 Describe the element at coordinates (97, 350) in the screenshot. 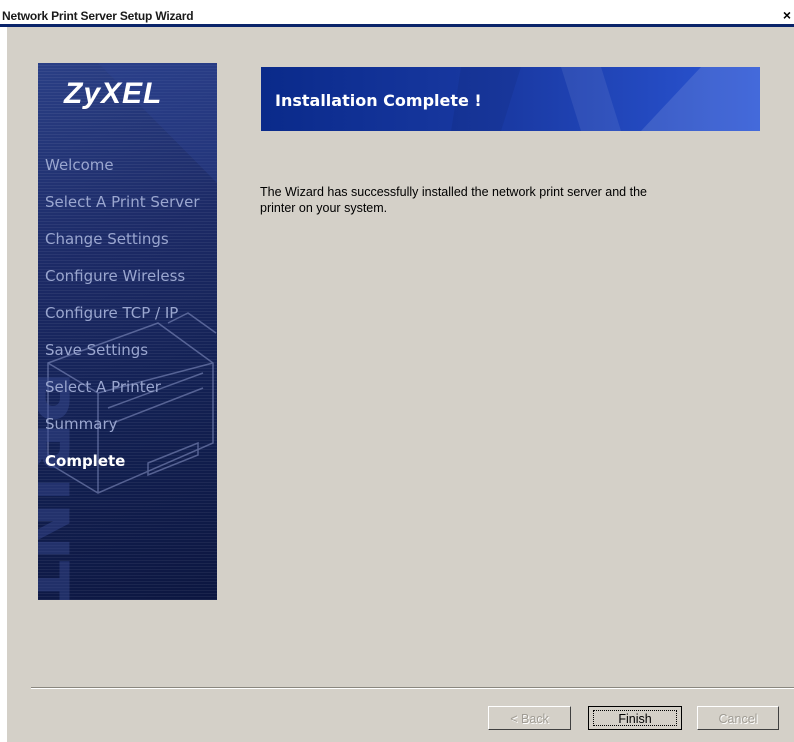

I see `step-save-settings: Save Settings` at that location.